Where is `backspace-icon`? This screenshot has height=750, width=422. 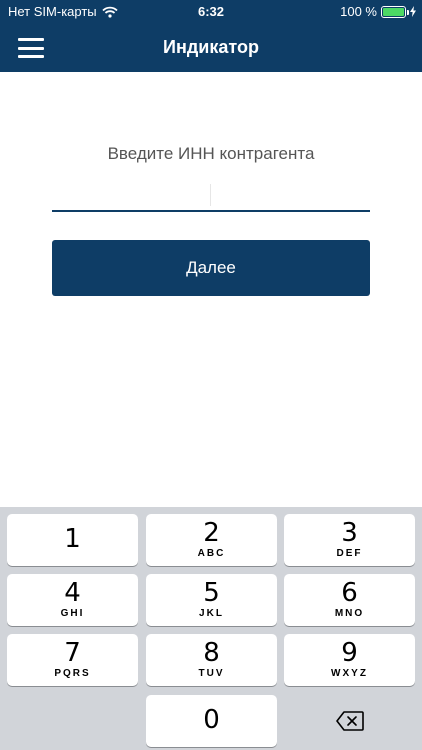
backspace-icon is located at coordinates (349, 721).